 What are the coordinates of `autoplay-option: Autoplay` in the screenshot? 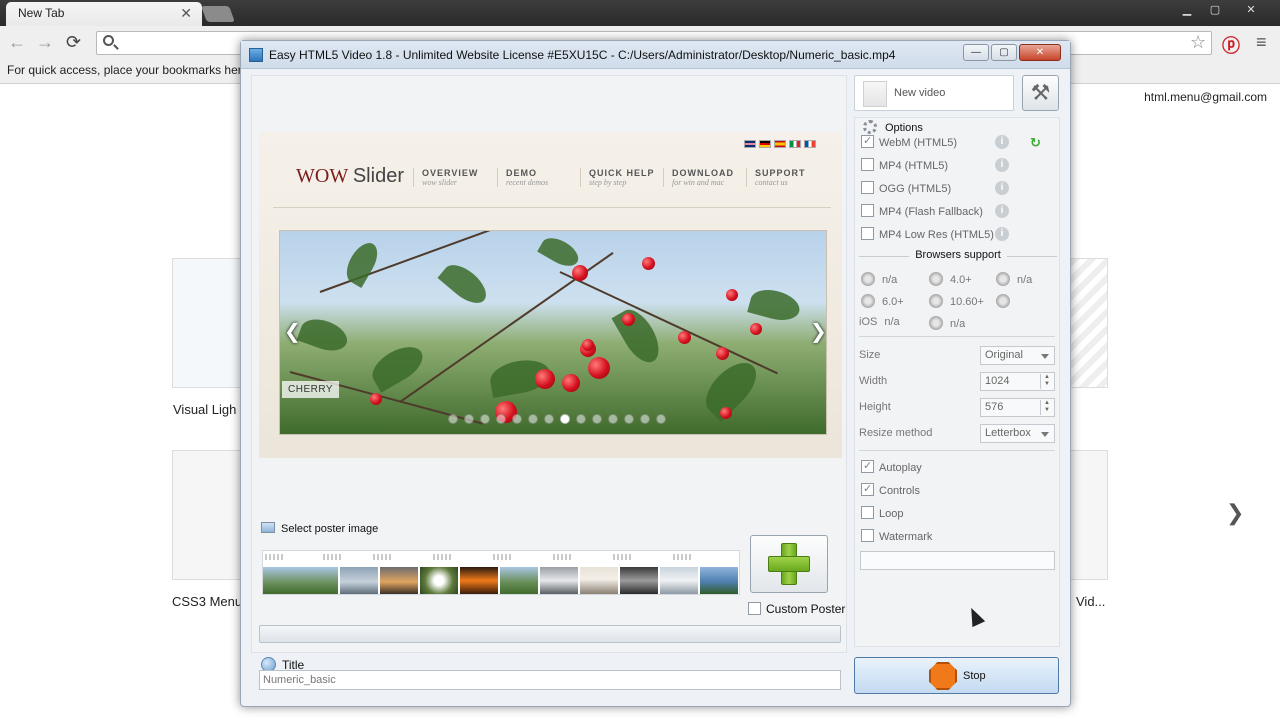 It's located at (891, 466).